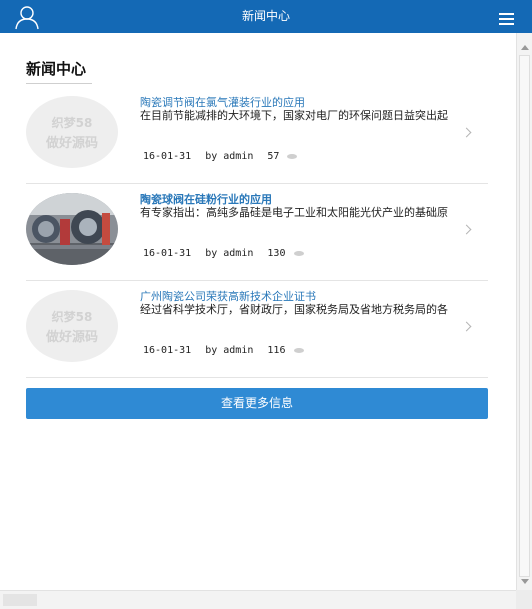  I want to click on scroll-down-arrow-icon, so click(525, 581).